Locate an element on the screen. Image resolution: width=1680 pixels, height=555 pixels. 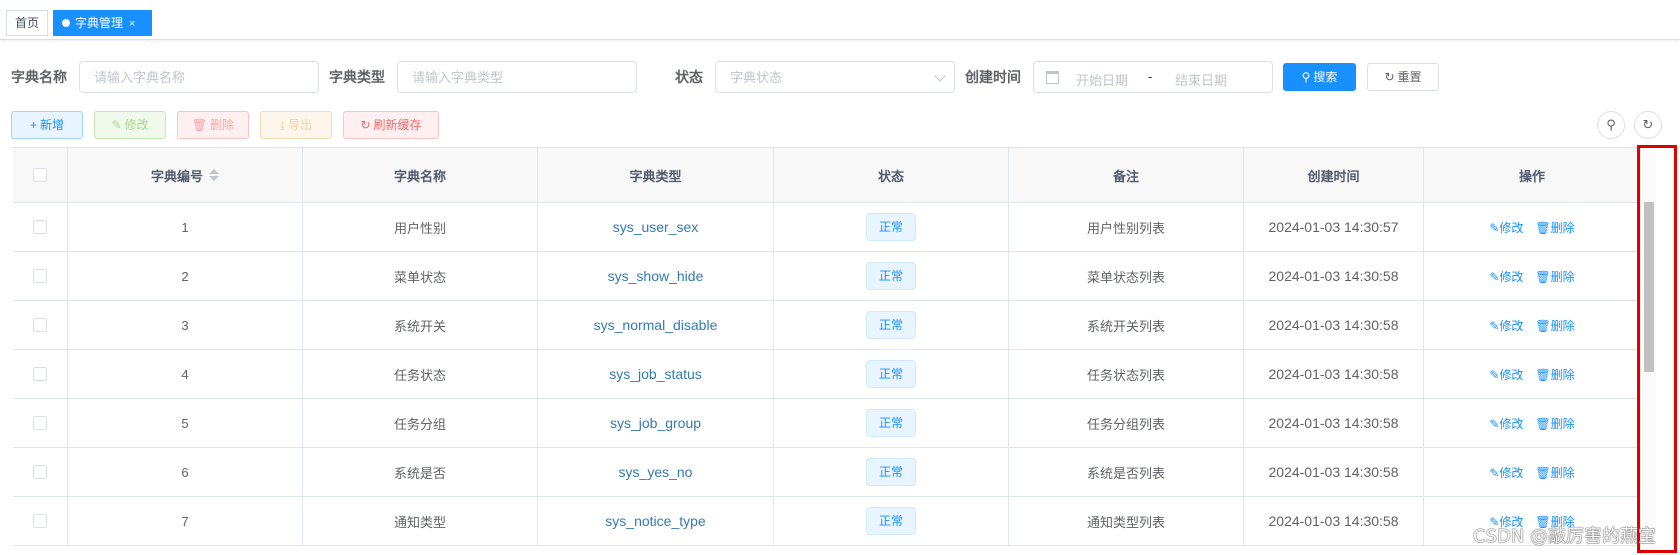
status-select is located at coordinates (835, 77).